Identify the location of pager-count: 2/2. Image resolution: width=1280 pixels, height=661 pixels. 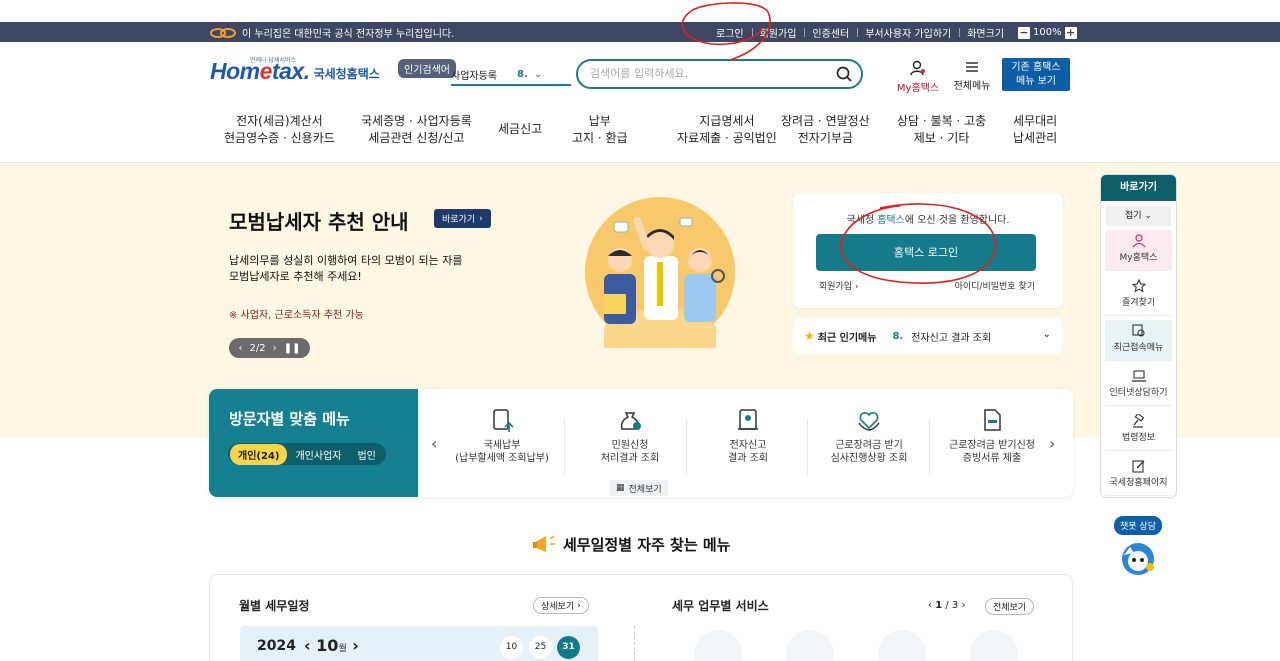
(257, 348).